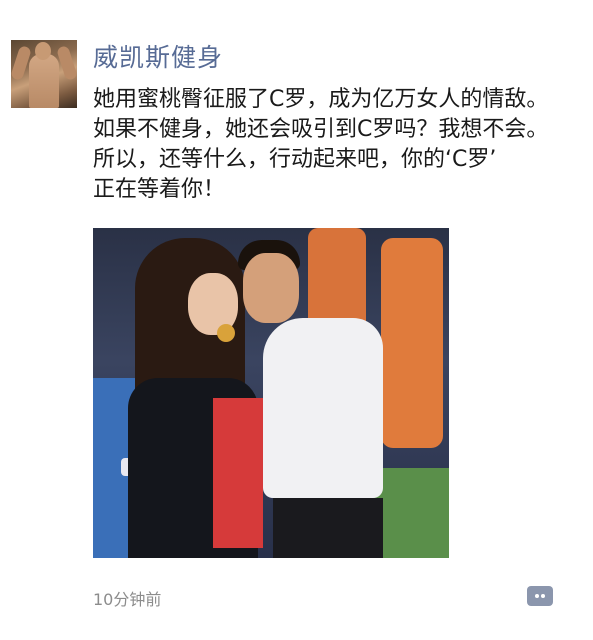 This screenshot has width=593, height=640. I want to click on post-text-line: 她用蜜桃臀征服了C罗，成为亿万女人的情敌。, so click(321, 99).